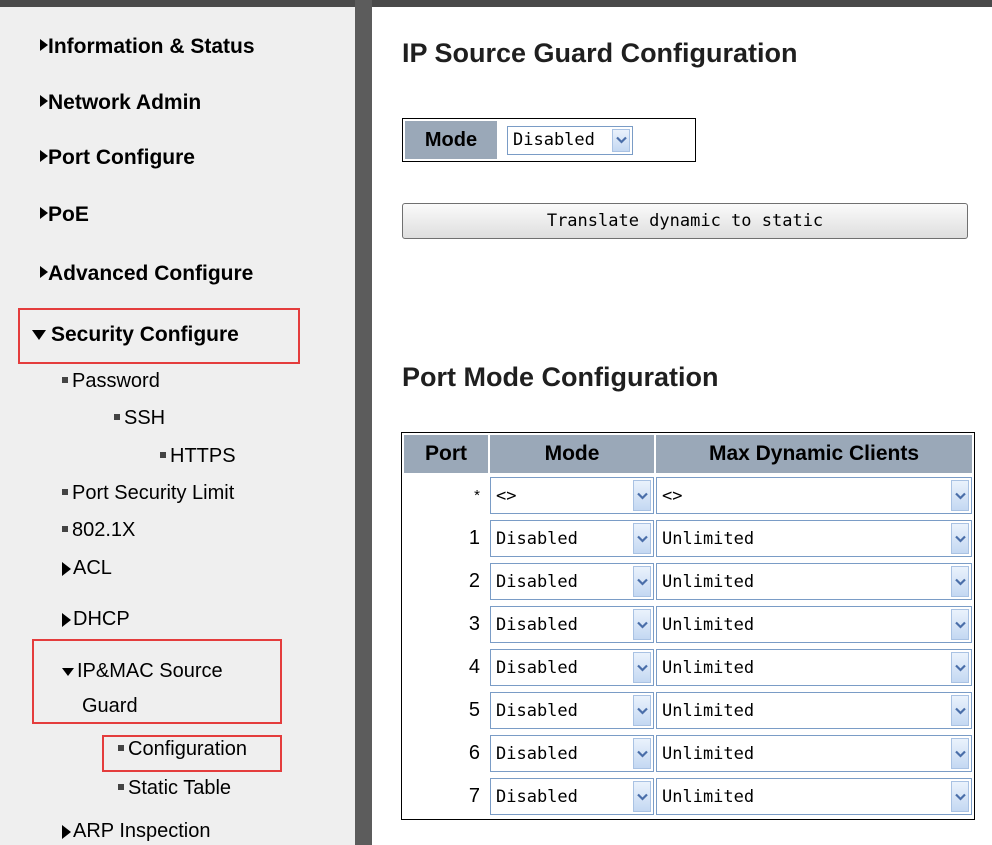 The image size is (992, 845). I want to click on nav-item-configuration: Configuration, so click(182, 749).